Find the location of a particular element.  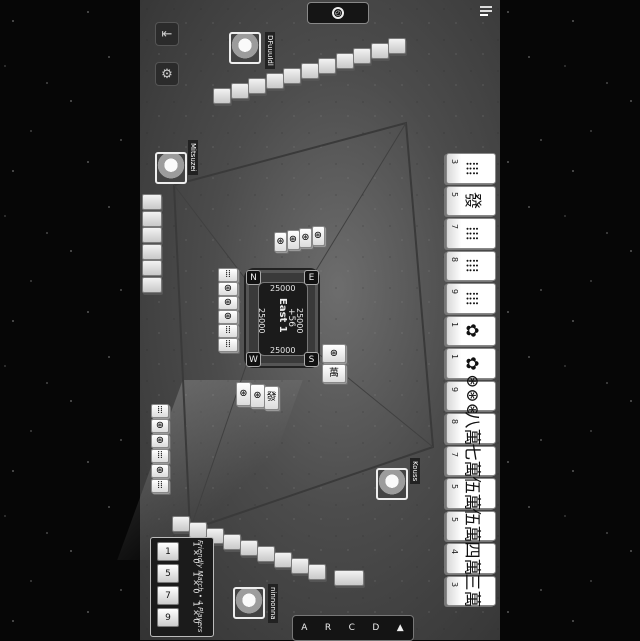

hand-tile: 3 三萬 is located at coordinates (471, 591).